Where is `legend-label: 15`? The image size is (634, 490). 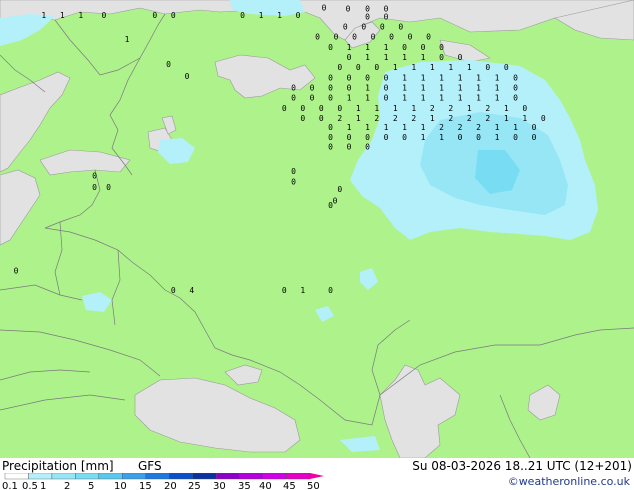
legend-label: 15 is located at coordinates (145, 485).